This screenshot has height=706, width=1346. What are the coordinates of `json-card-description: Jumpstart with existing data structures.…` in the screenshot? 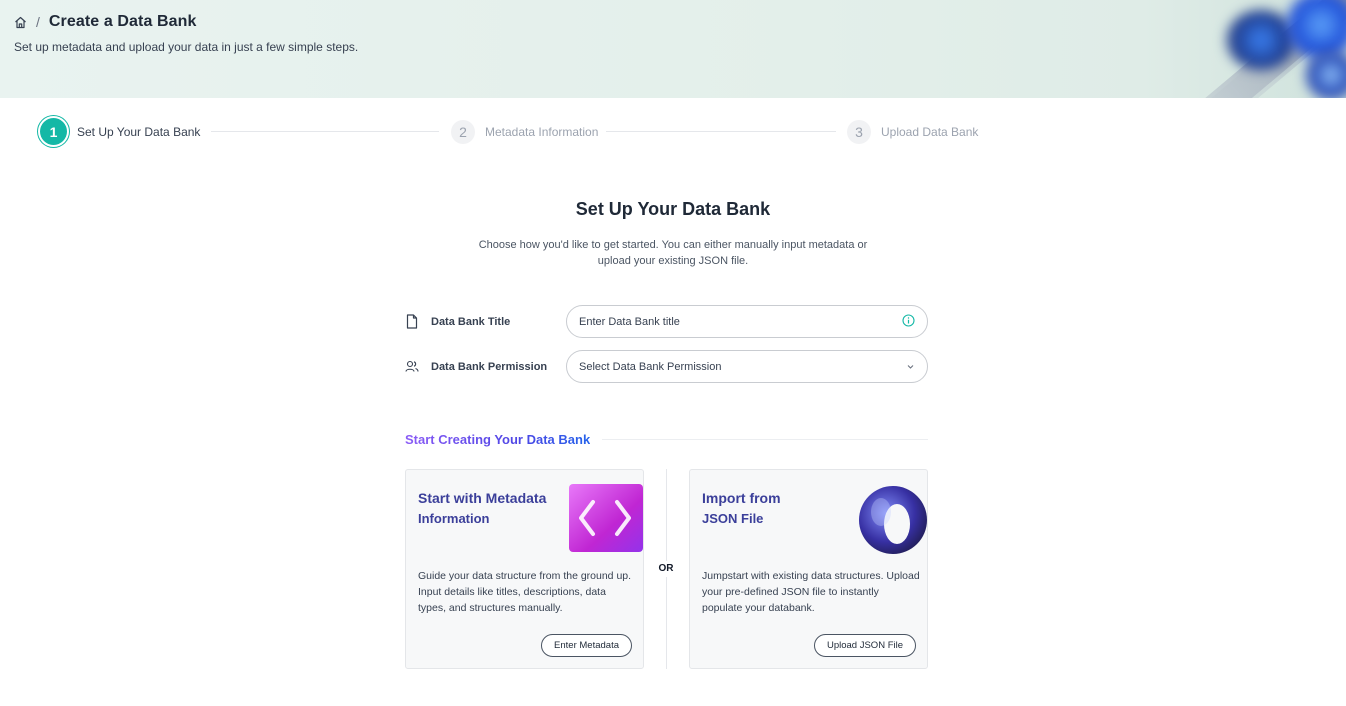 It's located at (811, 592).